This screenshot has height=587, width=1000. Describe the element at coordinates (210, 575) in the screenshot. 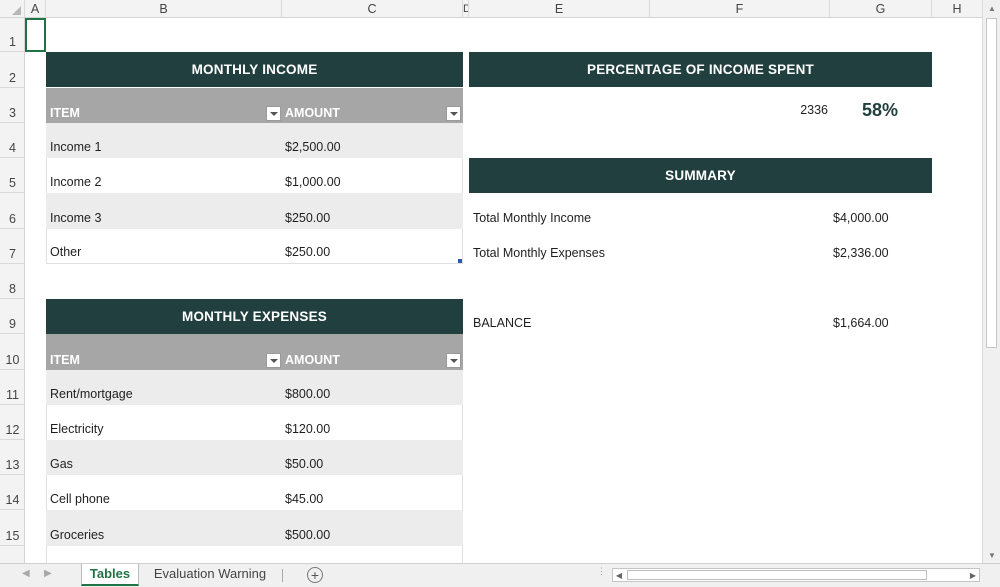

I see `sheet-tab-evaluation-warning: Evaluation Warning` at that location.